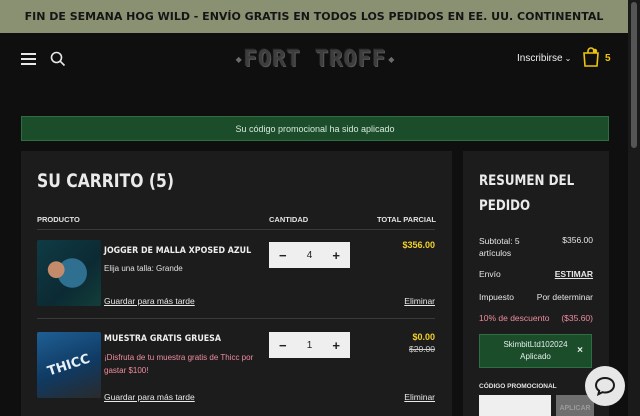 The image size is (640, 416). What do you see at coordinates (418, 245) in the screenshot?
I see `item-price: $356.00` at bounding box center [418, 245].